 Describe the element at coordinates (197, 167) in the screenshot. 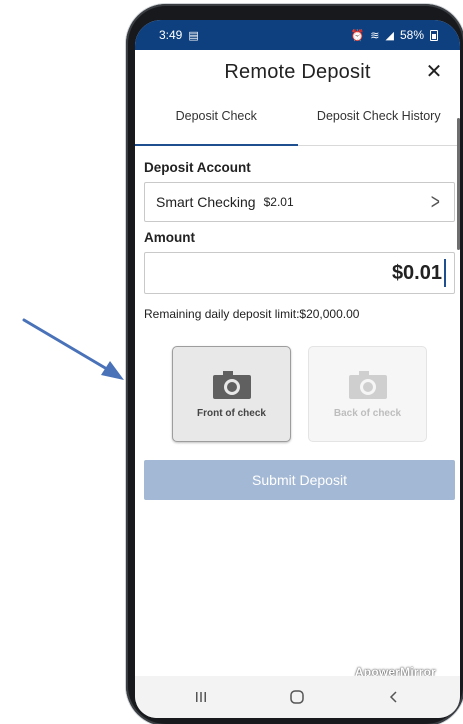

I see `deposit-account-label: Deposit Account` at that location.